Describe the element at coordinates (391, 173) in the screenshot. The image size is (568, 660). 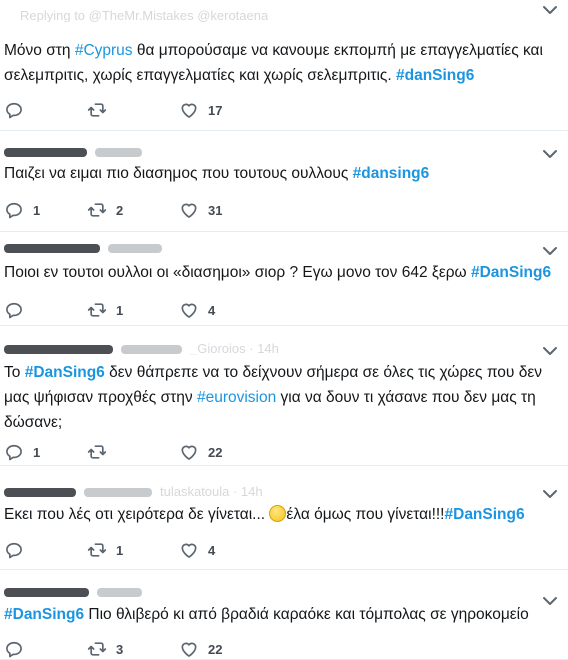
I see `hashtag-link: #dansing6` at that location.